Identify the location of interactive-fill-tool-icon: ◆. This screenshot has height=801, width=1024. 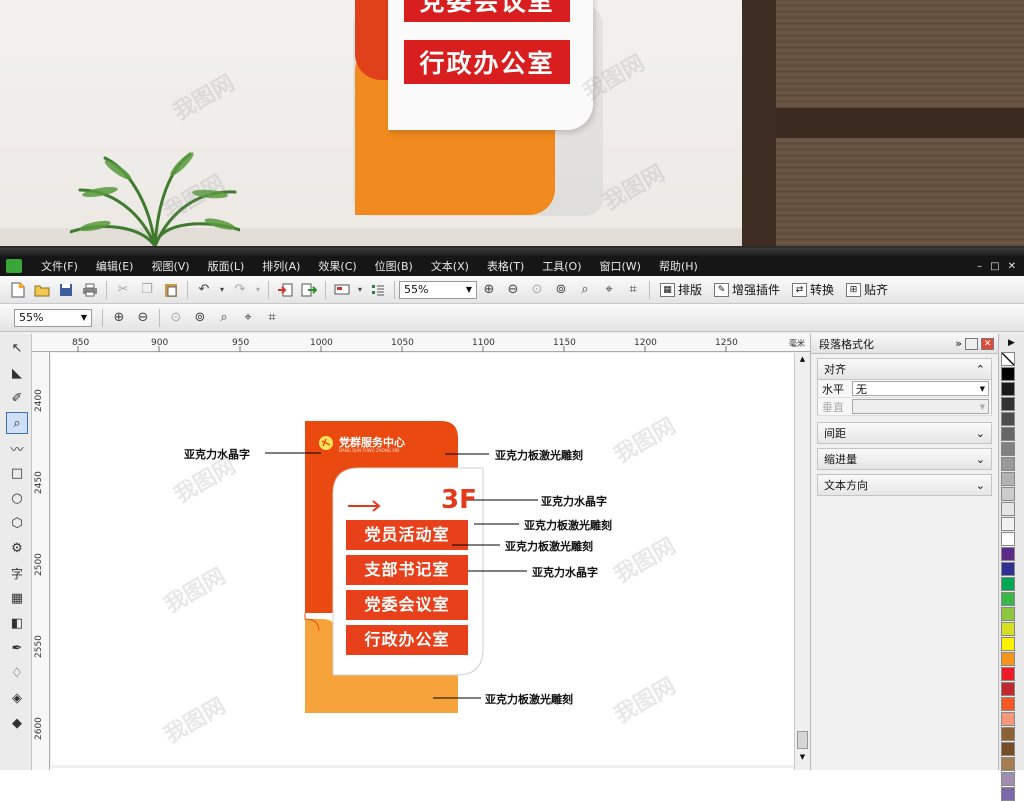
(17, 723).